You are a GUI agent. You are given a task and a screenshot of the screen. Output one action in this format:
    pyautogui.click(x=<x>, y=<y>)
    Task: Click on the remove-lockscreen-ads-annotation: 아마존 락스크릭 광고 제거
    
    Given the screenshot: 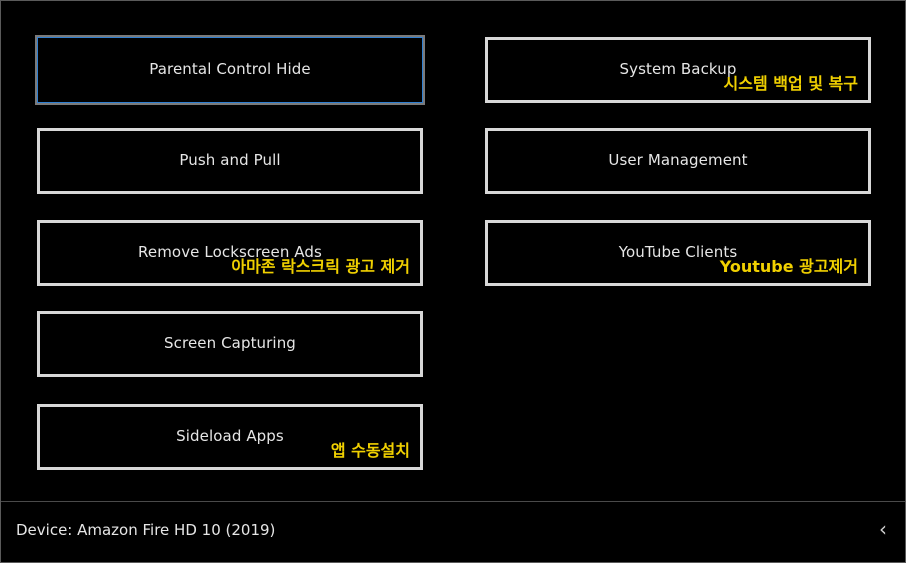 What is the action you would take?
    pyautogui.click(x=320, y=266)
    